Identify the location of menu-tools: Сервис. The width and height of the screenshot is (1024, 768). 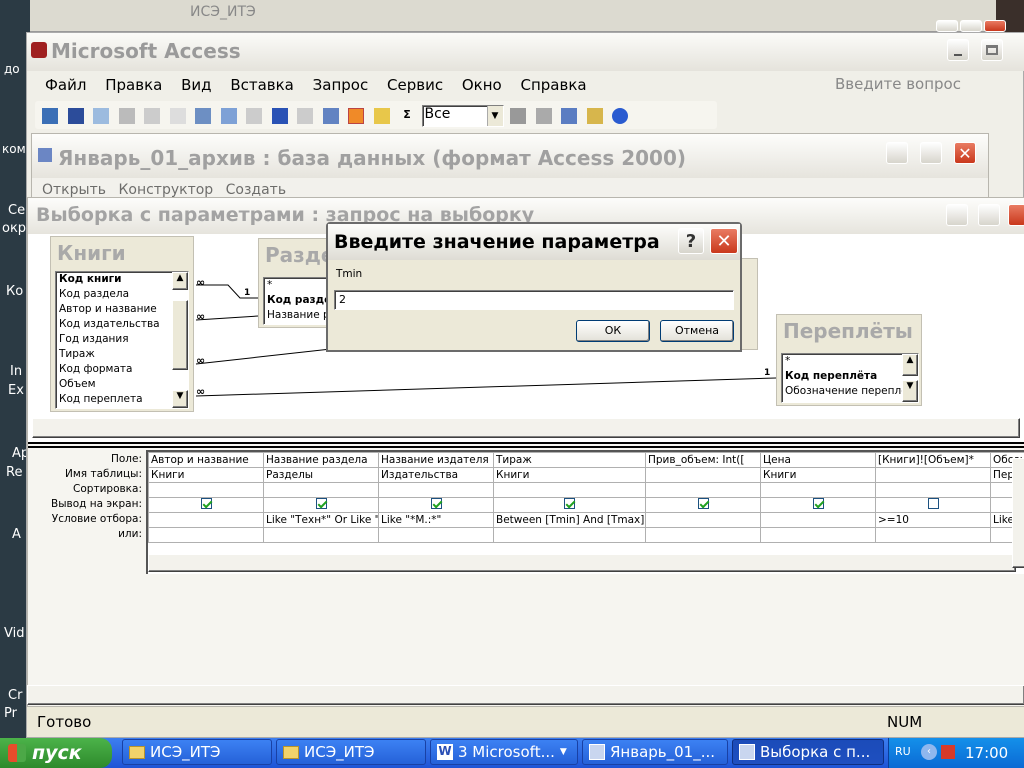
(415, 85).